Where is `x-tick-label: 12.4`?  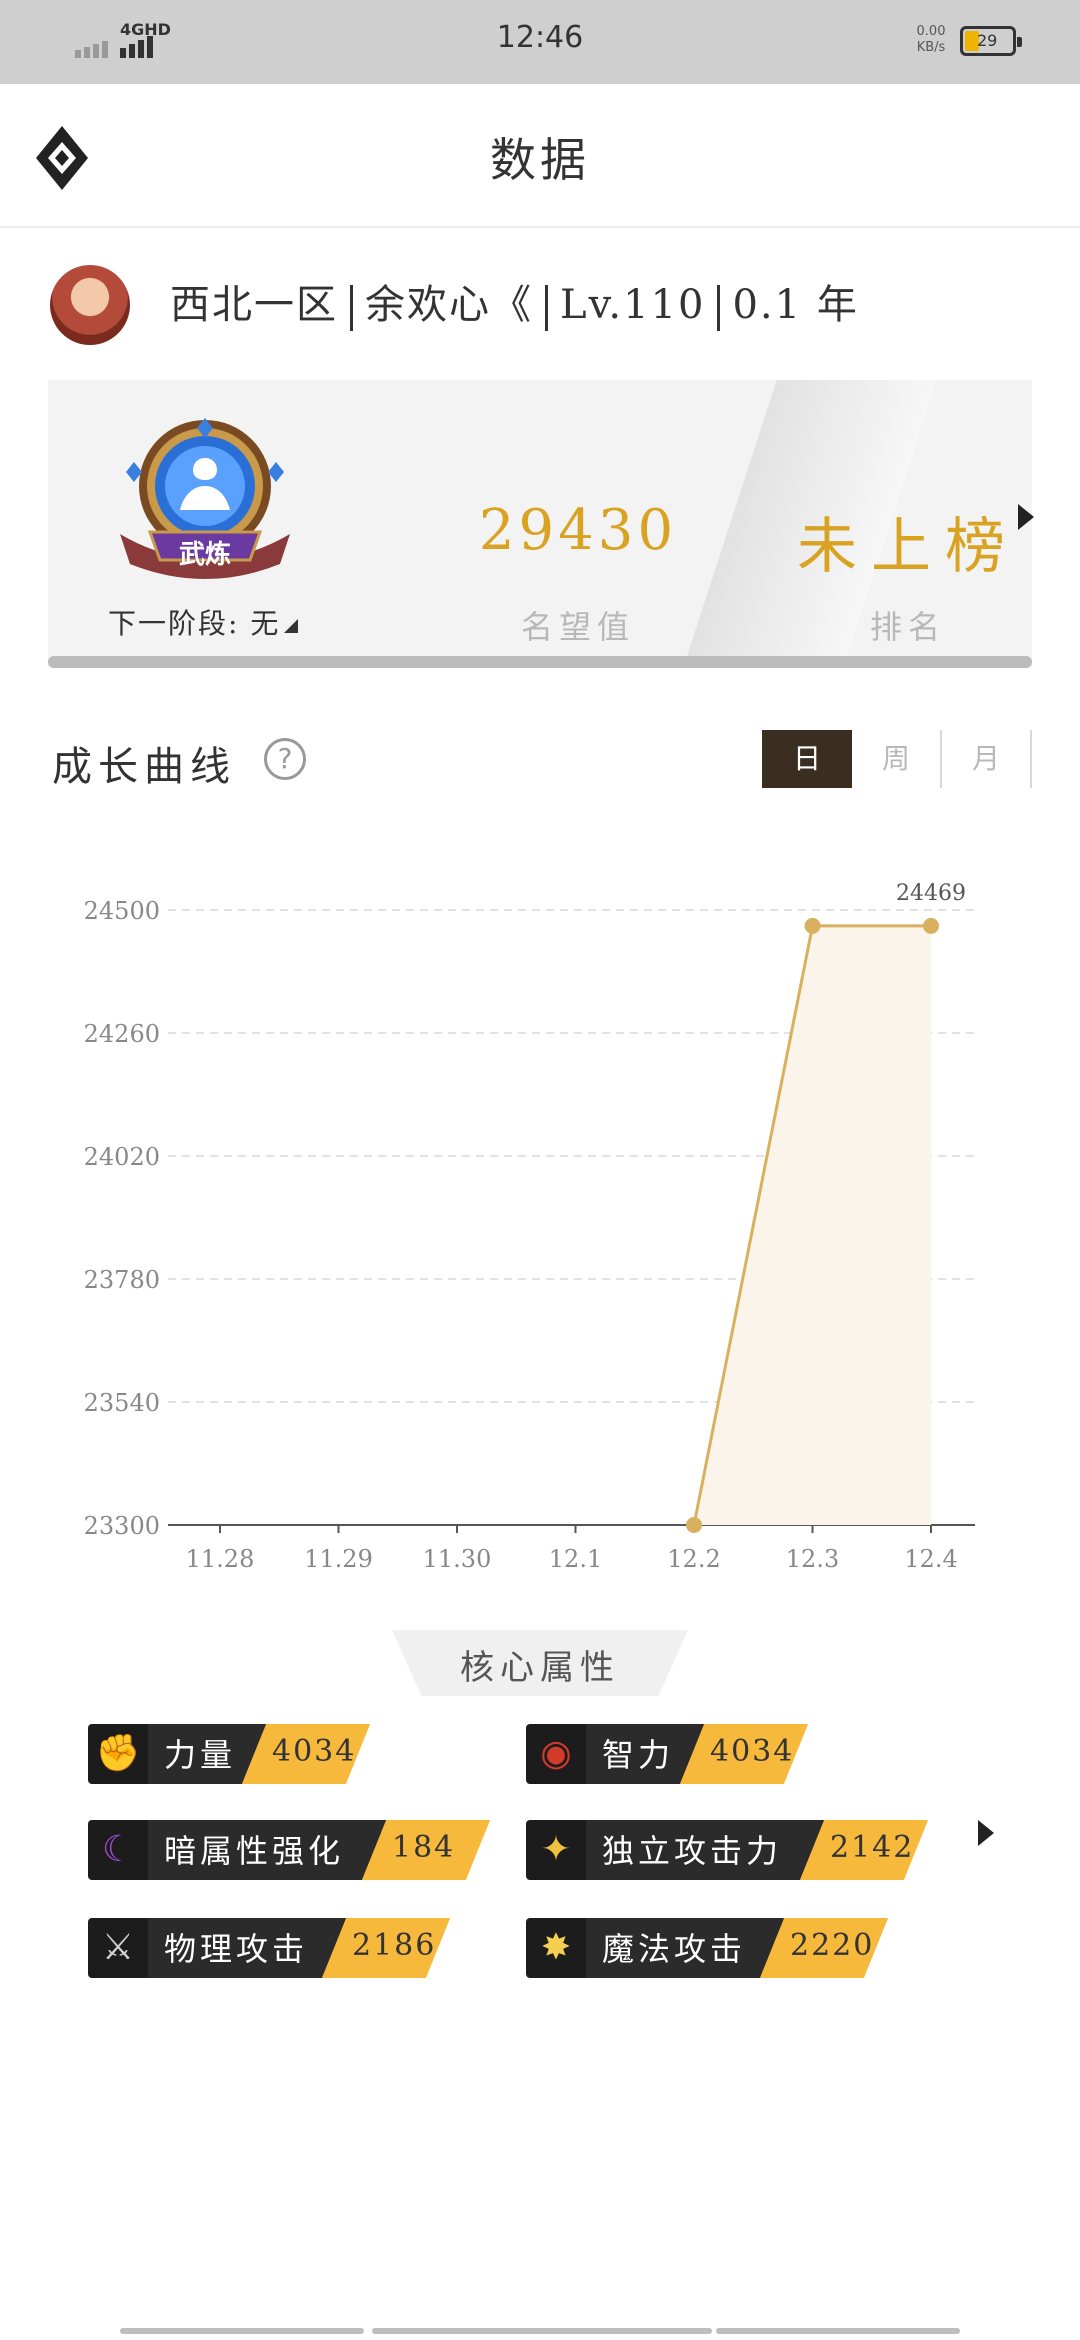 x-tick-label: 12.4 is located at coordinates (930, 1559).